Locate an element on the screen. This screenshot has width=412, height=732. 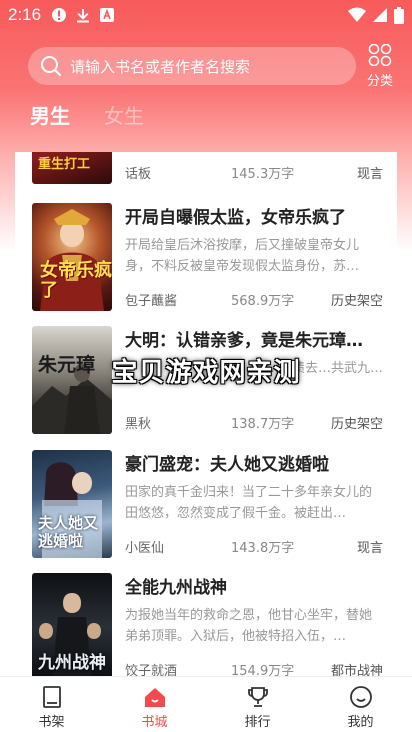
cover-title-art: 夫人她又逃婚啦 is located at coordinates (68, 532).